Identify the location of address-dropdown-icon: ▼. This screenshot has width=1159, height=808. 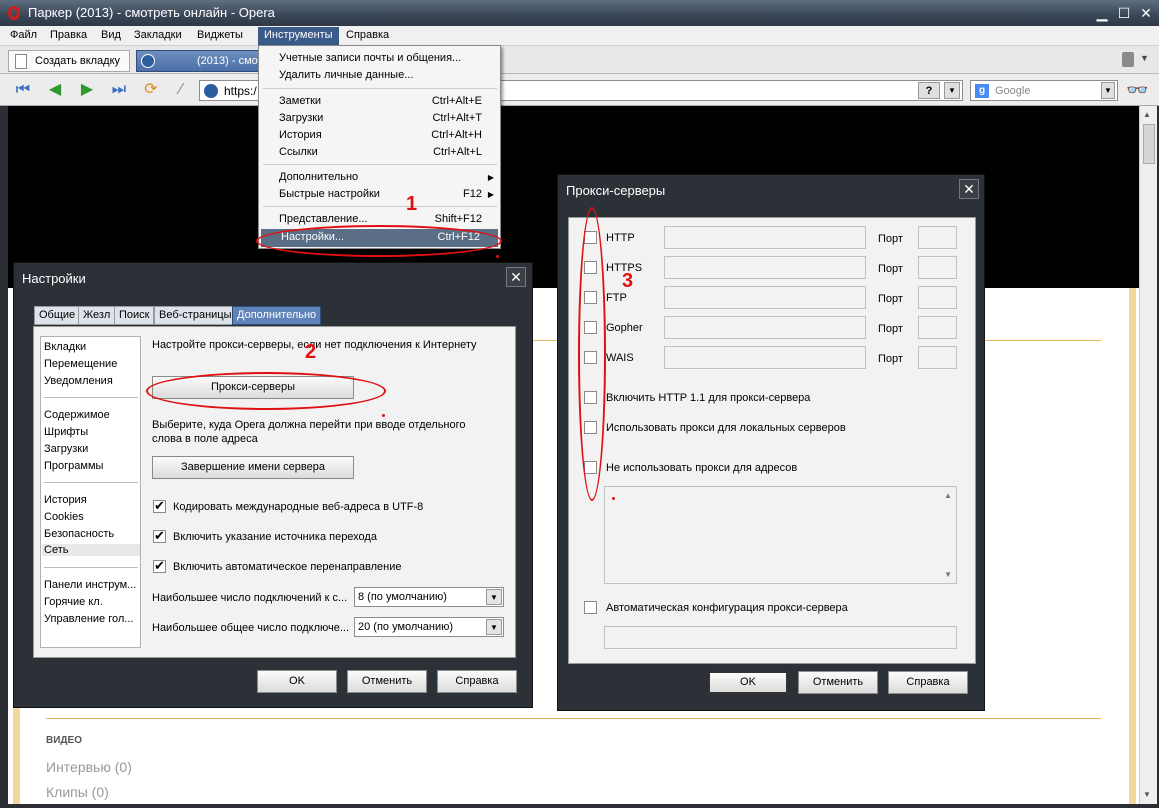
(952, 90).